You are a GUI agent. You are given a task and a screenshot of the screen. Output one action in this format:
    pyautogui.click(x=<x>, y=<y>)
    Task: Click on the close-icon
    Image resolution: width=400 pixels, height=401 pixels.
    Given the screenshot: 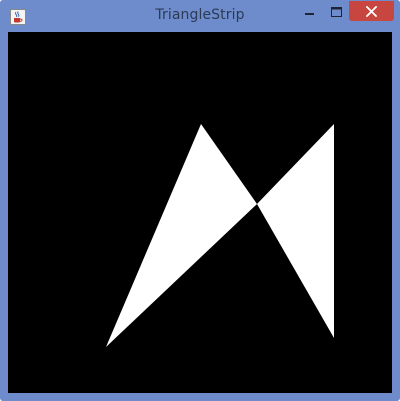 What is the action you would take?
    pyautogui.click(x=371, y=11)
    